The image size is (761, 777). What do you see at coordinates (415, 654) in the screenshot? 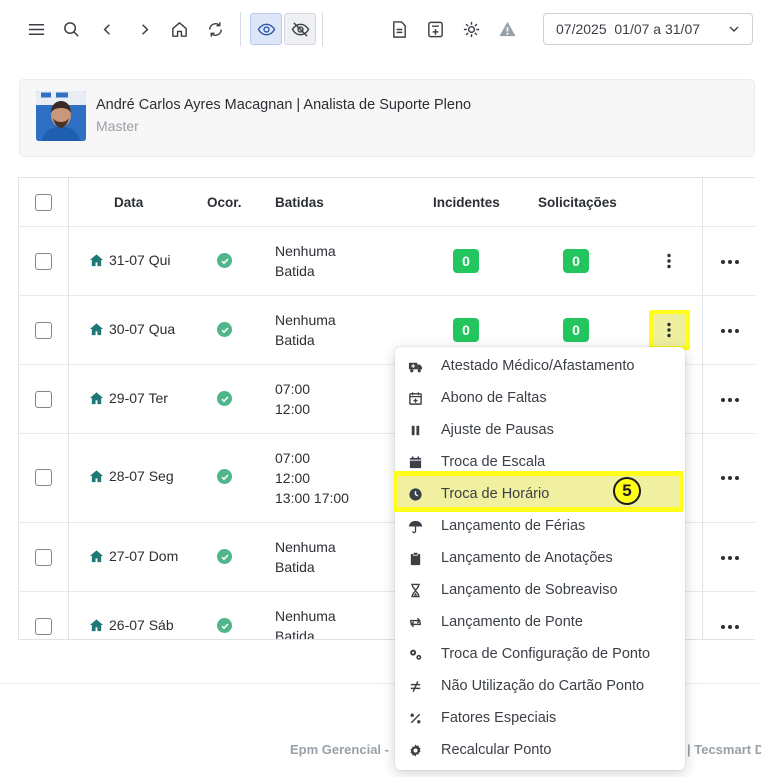
I see `gears-icon` at bounding box center [415, 654].